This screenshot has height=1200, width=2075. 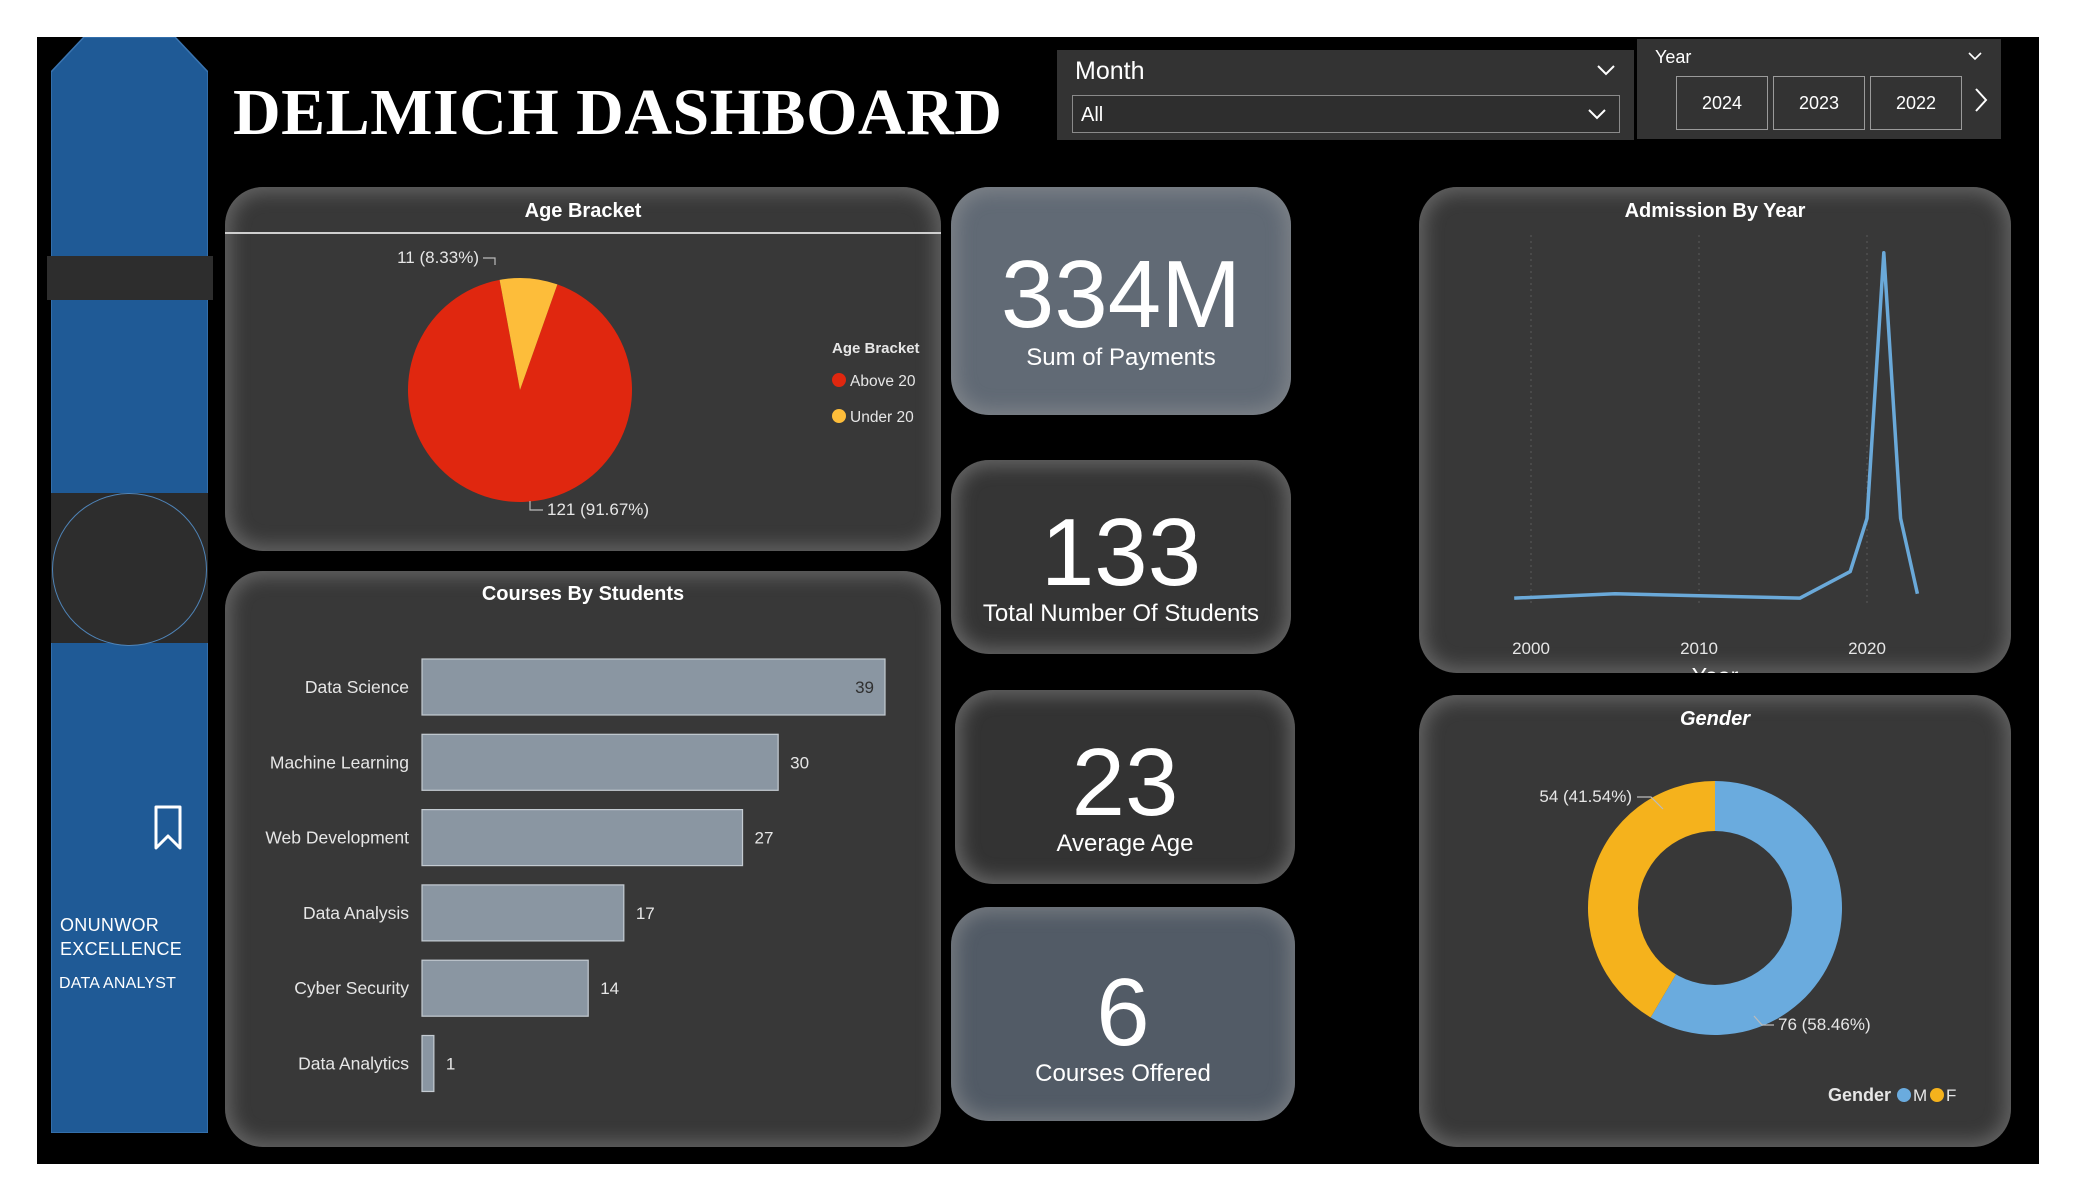 I want to click on data-label: 27, so click(x=764, y=838).